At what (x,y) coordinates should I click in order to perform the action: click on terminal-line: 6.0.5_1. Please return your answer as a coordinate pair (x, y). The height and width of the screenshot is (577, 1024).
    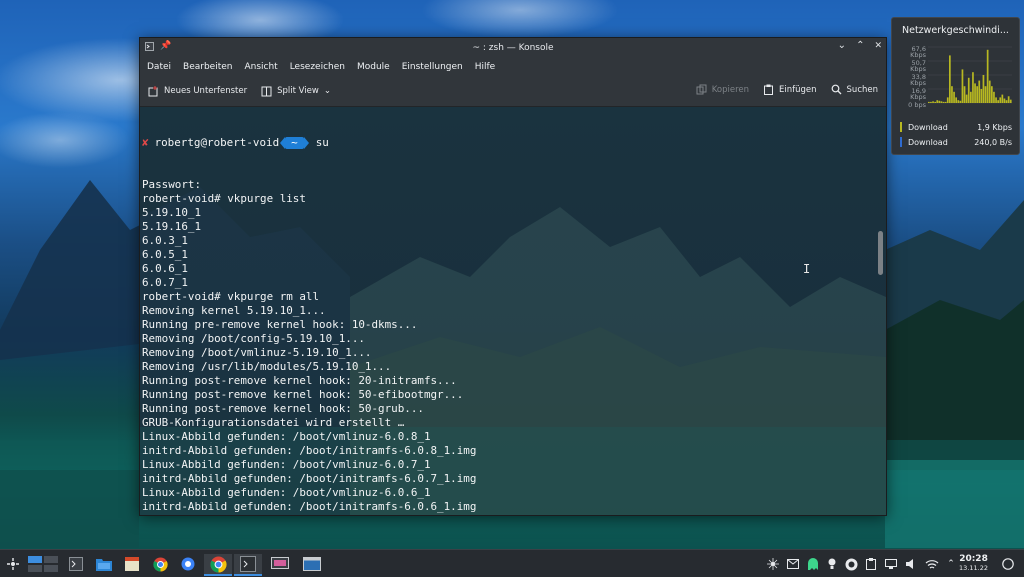
    Looking at the image, I should click on (165, 254).